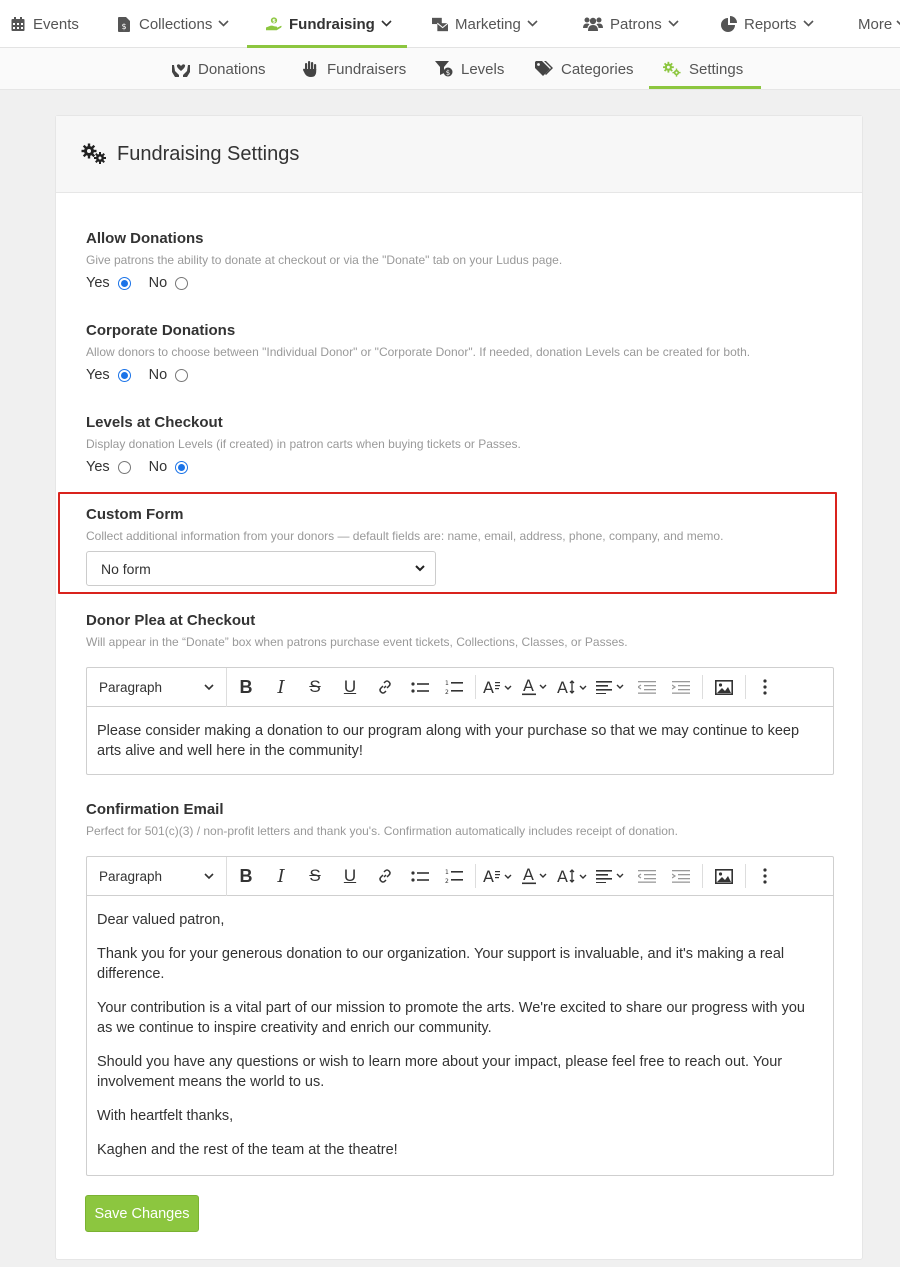 Image resolution: width=900 pixels, height=1267 pixels. What do you see at coordinates (418, 375) in the screenshot?
I see `corporate-donations-radios: Yes No` at bounding box center [418, 375].